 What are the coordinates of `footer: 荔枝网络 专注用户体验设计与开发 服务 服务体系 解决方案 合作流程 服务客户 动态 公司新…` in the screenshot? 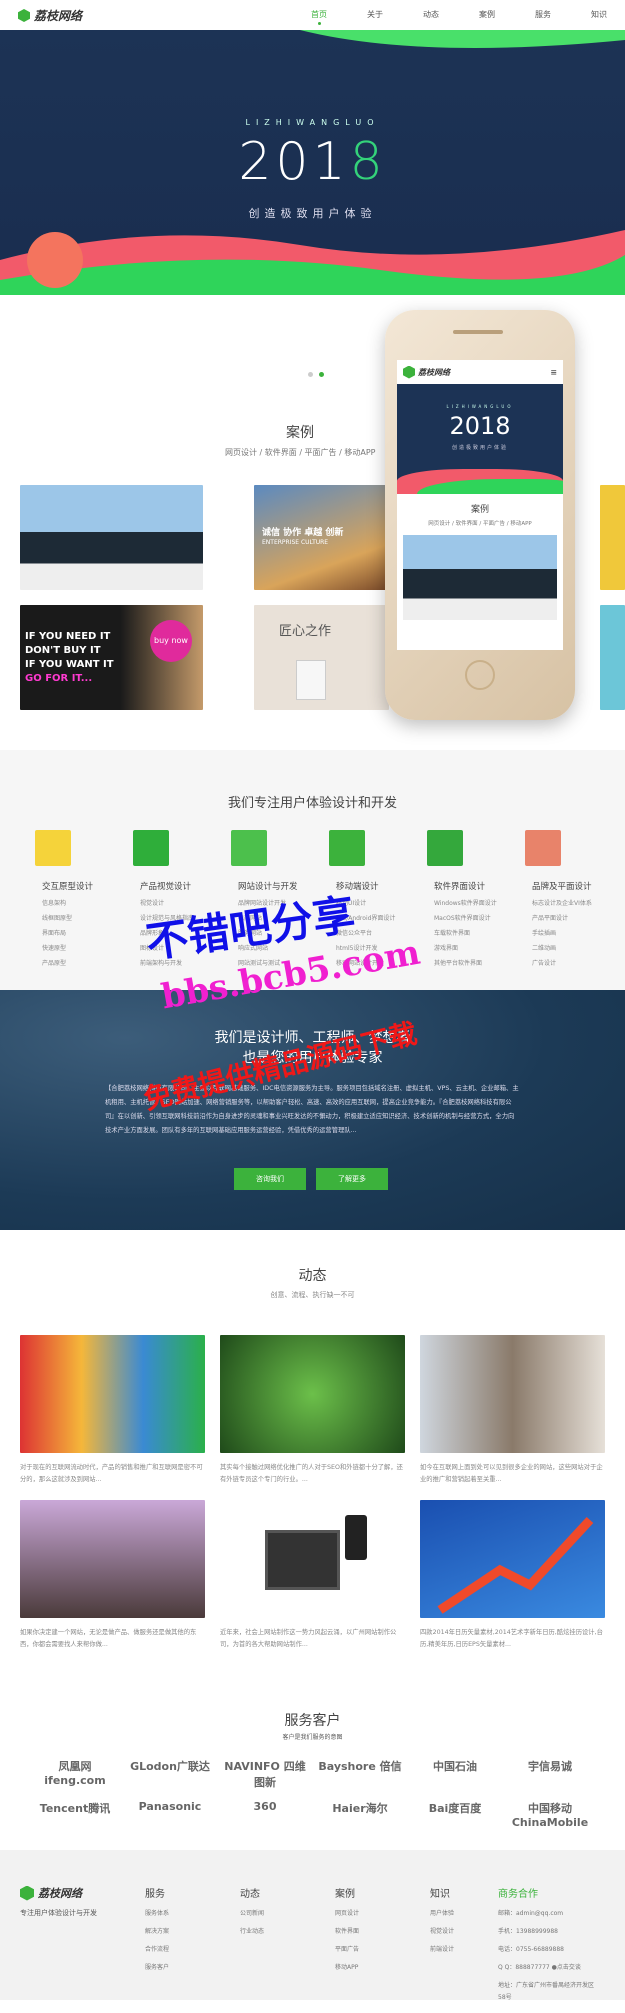 It's located at (312, 1925).